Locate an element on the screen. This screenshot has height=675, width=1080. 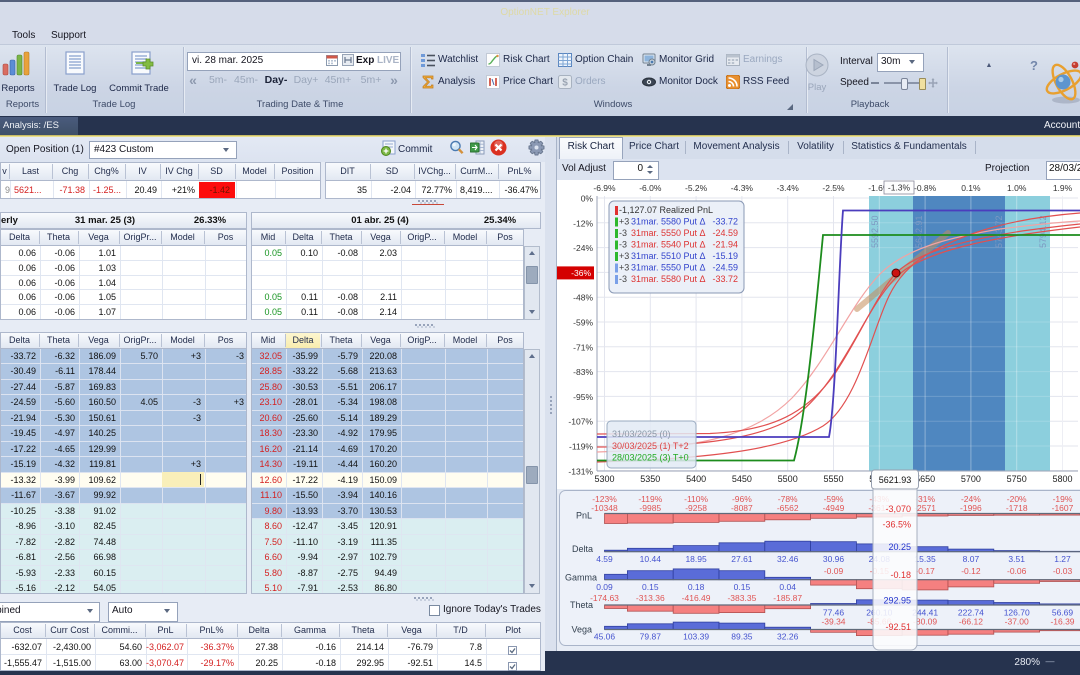
svg-text: 79.87 is located at coordinates (651, 637).